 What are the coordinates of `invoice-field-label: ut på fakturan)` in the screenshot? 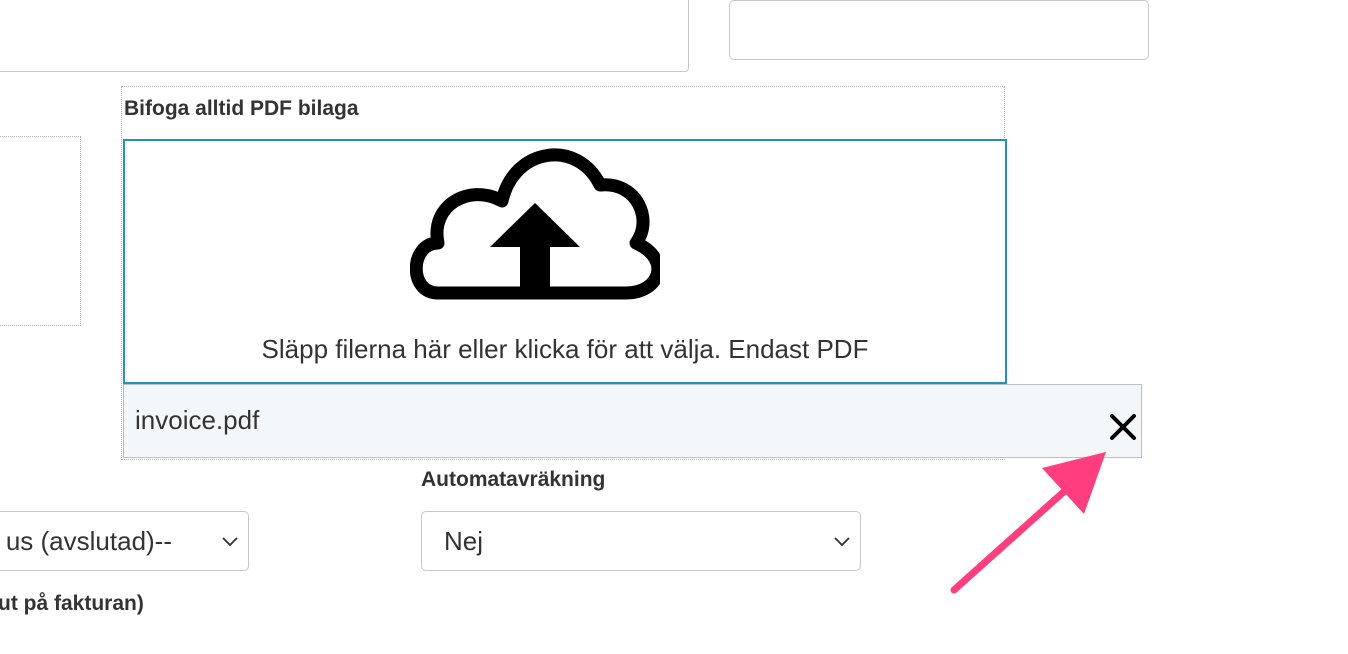 It's located at (72, 603).